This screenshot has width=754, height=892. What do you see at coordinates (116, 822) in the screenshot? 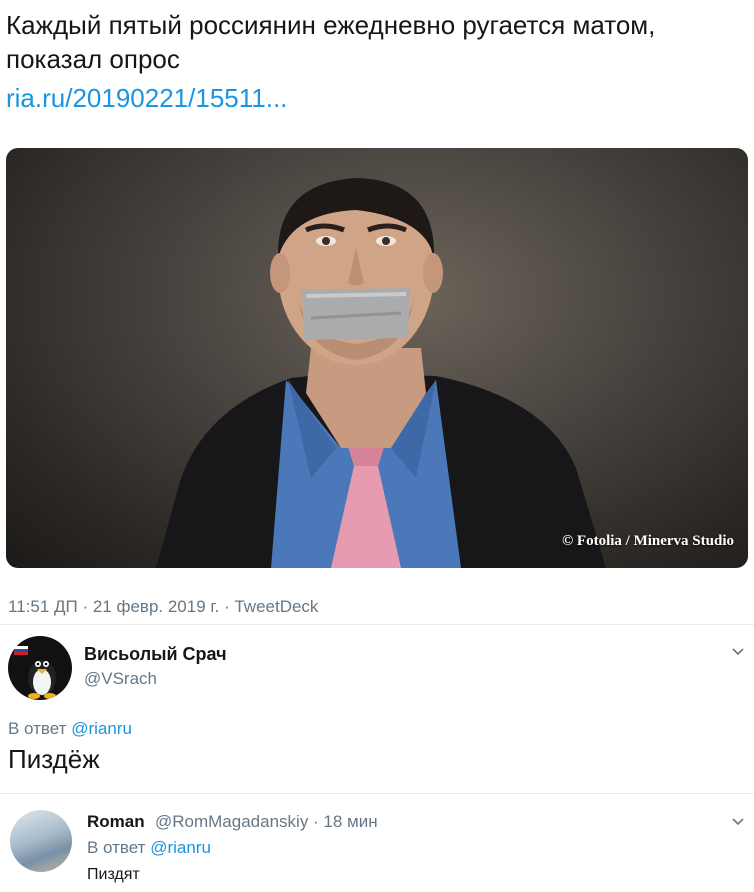
I see `reply-author-name: Roman` at bounding box center [116, 822].